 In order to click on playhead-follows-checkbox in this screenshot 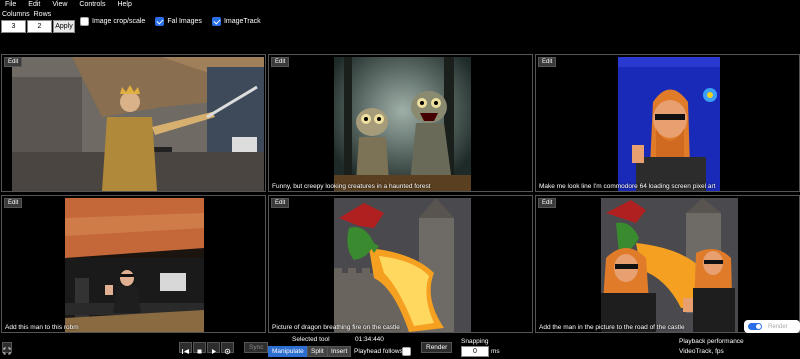, I will do `click(406, 351)`.